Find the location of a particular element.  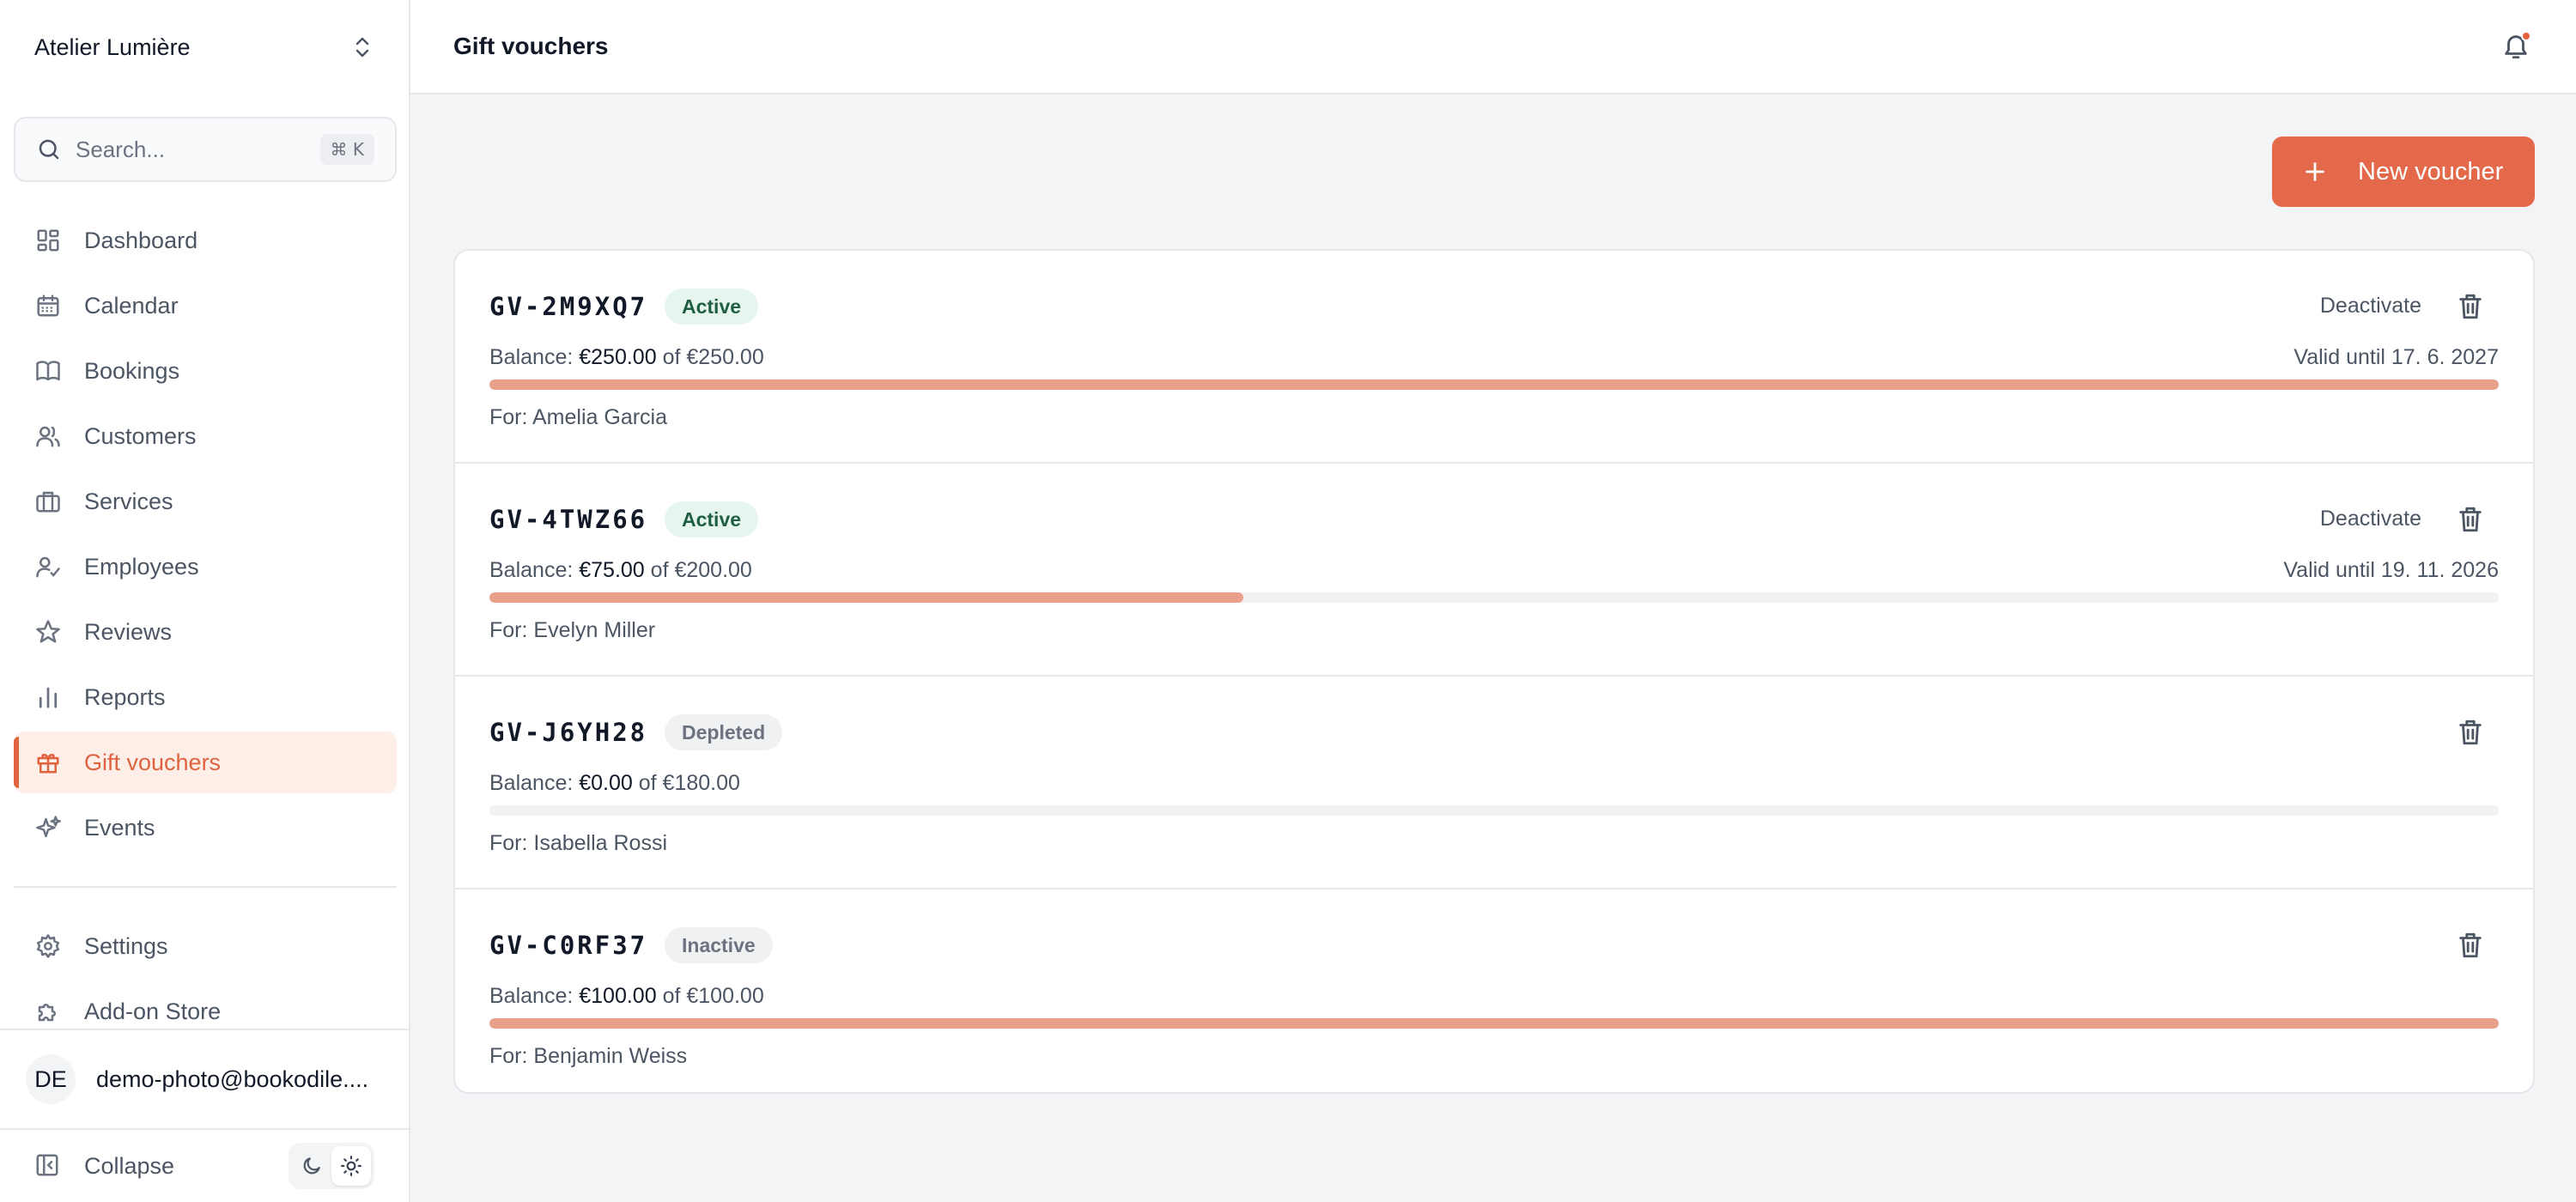

sidebar-item-label: Services is located at coordinates (128, 501).